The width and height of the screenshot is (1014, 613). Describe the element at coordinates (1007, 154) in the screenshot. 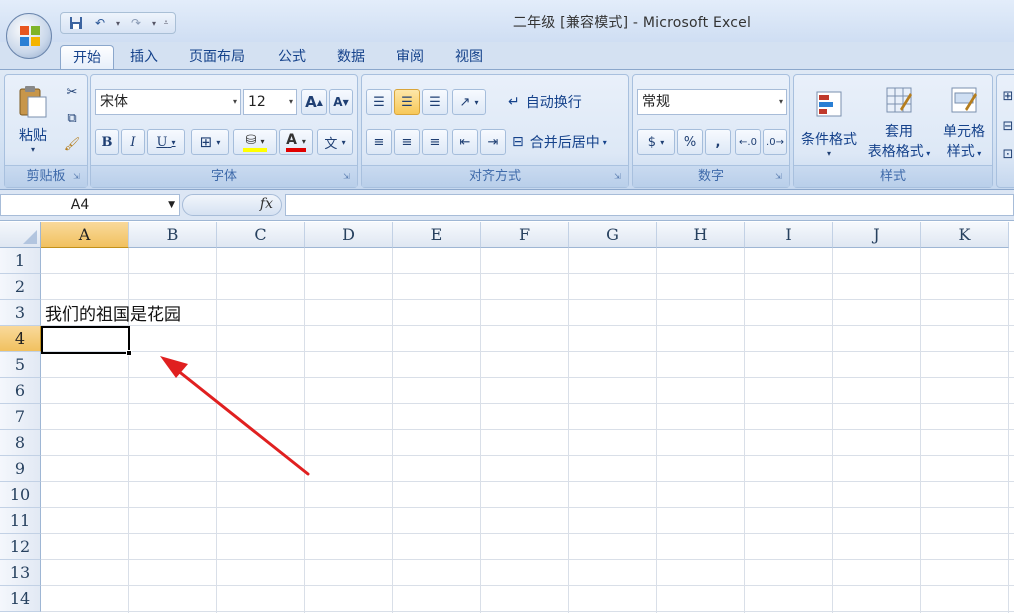

I see `format-cells-icon: ⊡` at that location.